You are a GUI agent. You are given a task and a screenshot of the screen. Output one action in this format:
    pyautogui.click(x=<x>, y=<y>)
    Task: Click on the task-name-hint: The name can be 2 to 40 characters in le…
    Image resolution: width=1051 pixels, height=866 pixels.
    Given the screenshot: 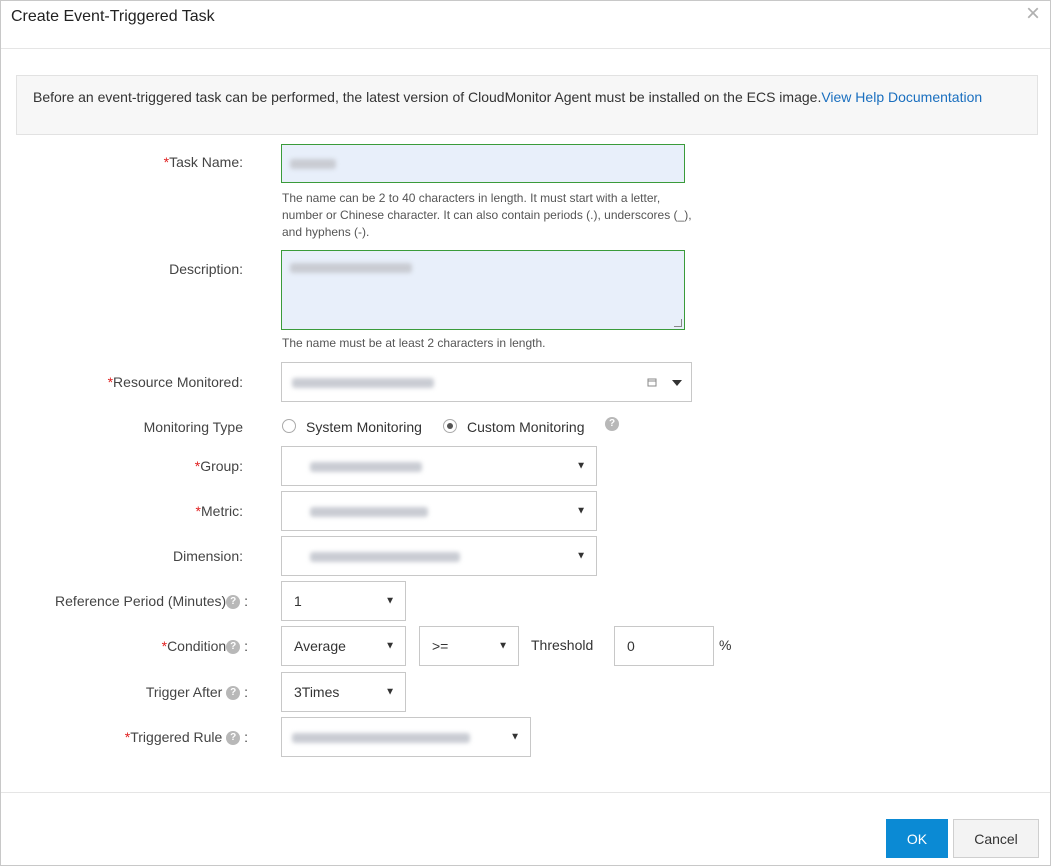 What is the action you would take?
    pyautogui.click(x=487, y=215)
    